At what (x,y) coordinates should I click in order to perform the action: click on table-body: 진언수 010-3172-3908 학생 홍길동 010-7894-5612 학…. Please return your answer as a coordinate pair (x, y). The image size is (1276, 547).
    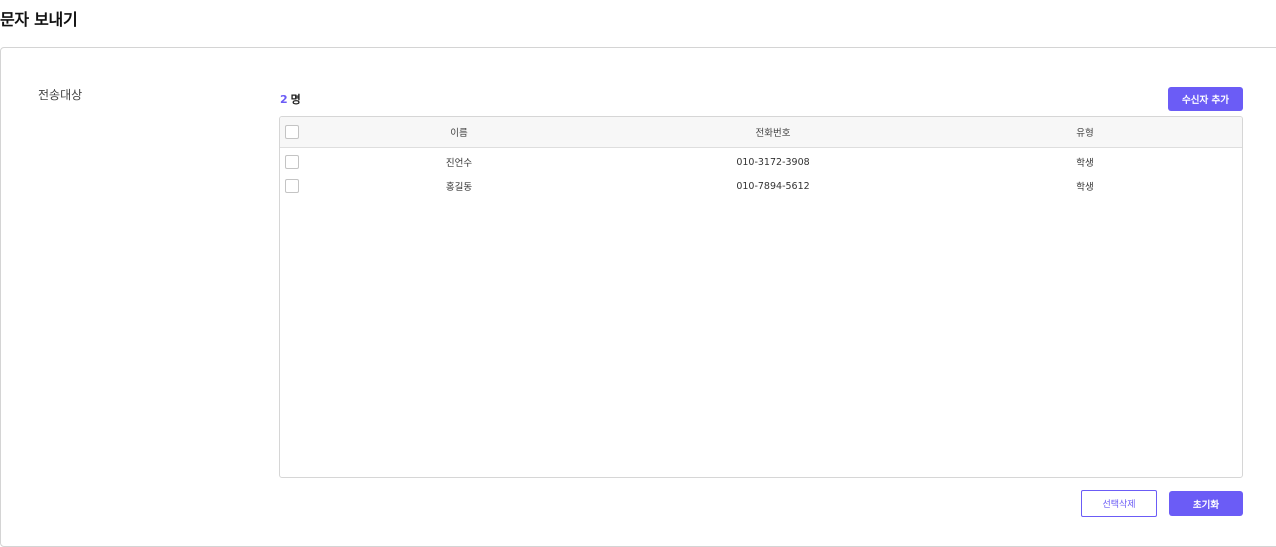
    Looking at the image, I should click on (761, 173).